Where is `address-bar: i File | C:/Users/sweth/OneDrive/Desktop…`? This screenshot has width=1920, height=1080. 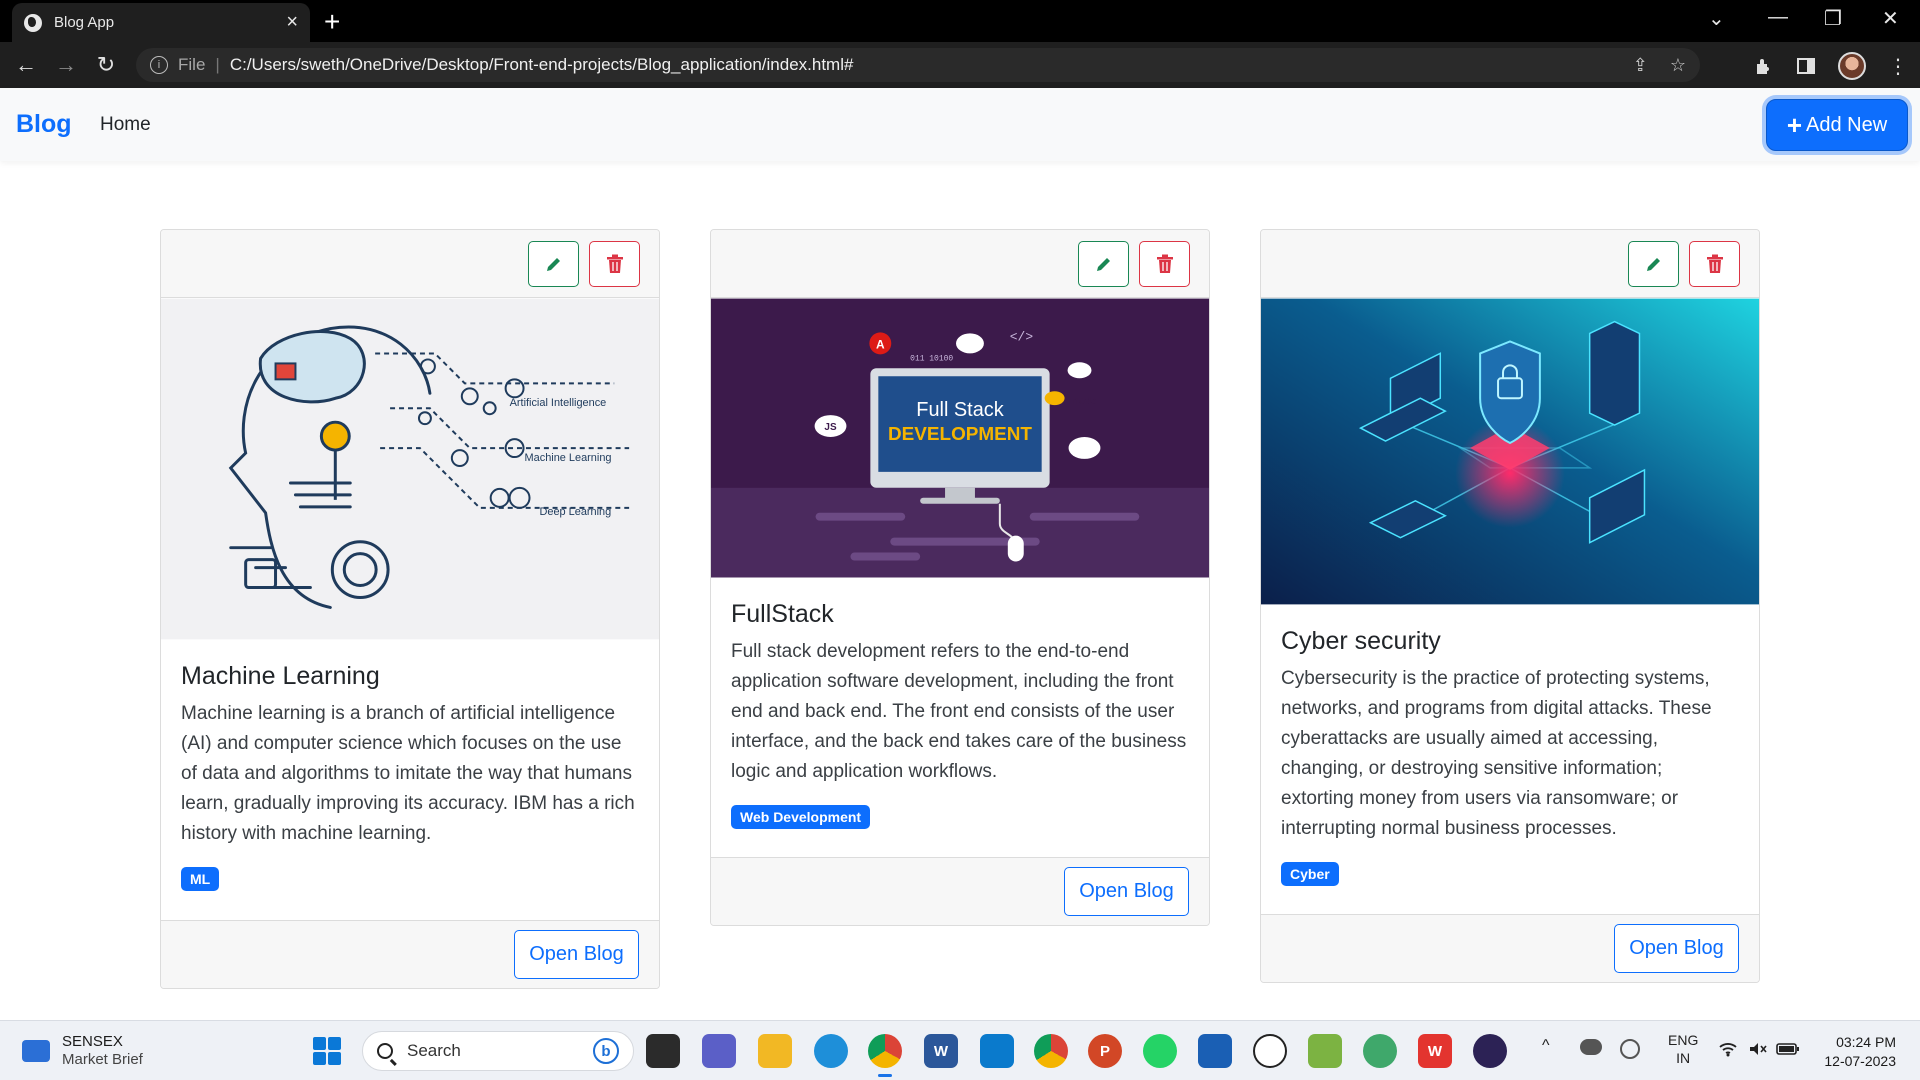
address-bar: i File | C:/Users/sweth/OneDrive/Desktop… is located at coordinates (918, 65).